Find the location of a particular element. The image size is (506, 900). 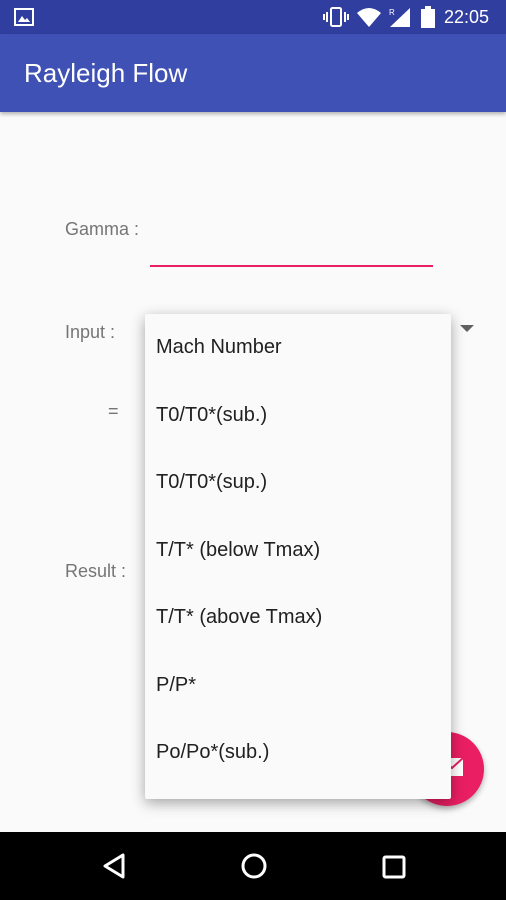

signal-icon: R is located at coordinates (399, 17).